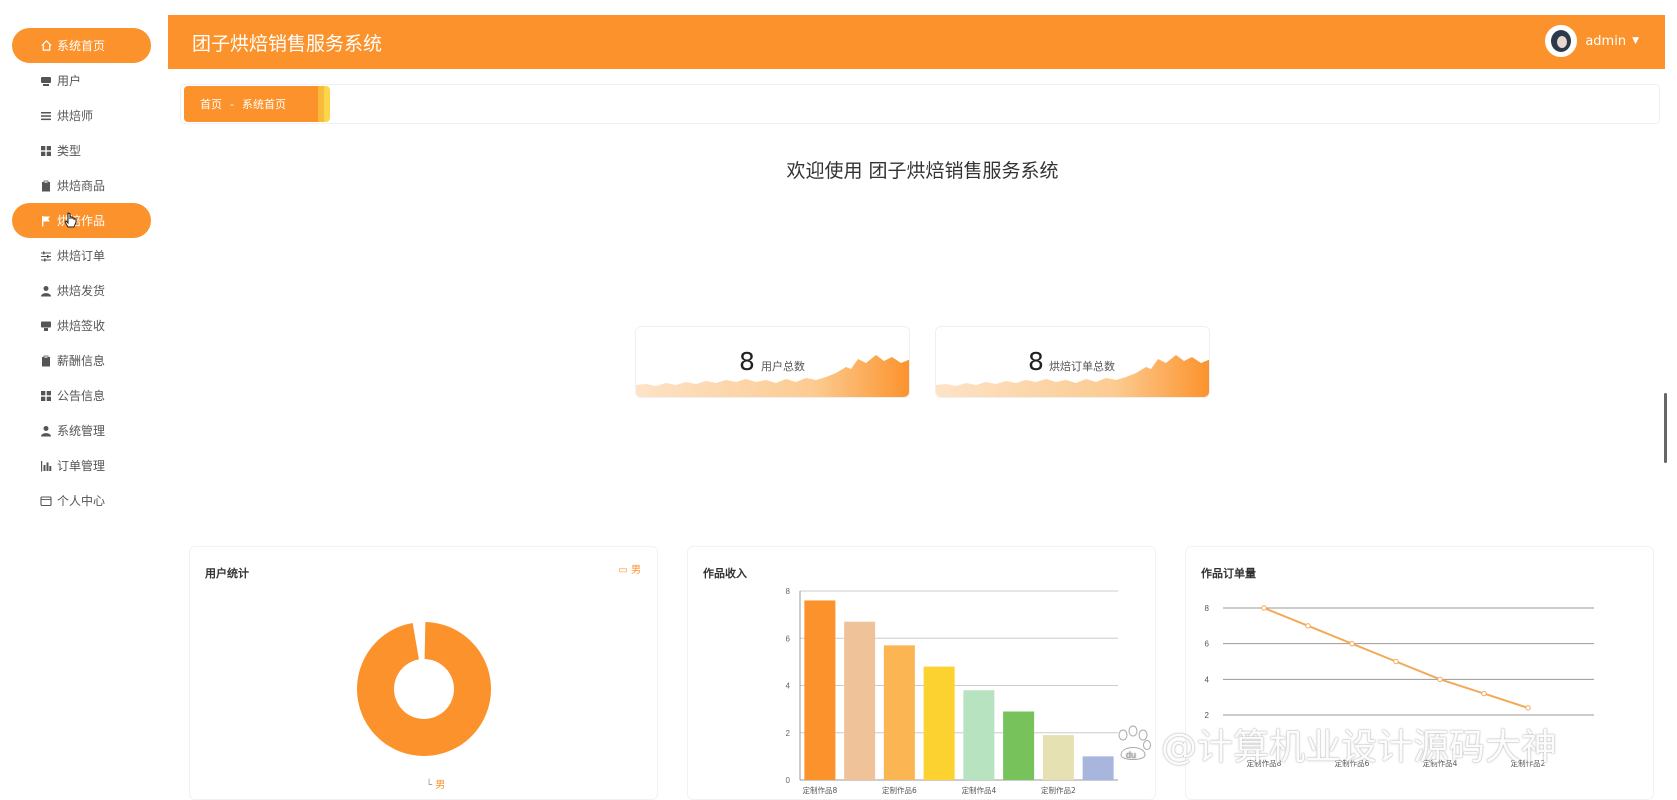 The width and height of the screenshot is (1677, 800). Describe the element at coordinates (71, 222) in the screenshot. I see `mouse-cursor-icon` at that location.